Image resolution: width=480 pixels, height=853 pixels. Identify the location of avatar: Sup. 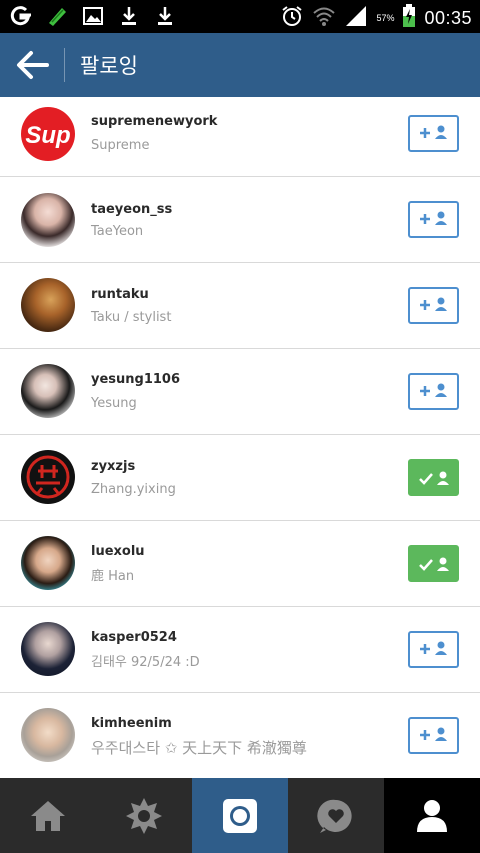
(48, 134).